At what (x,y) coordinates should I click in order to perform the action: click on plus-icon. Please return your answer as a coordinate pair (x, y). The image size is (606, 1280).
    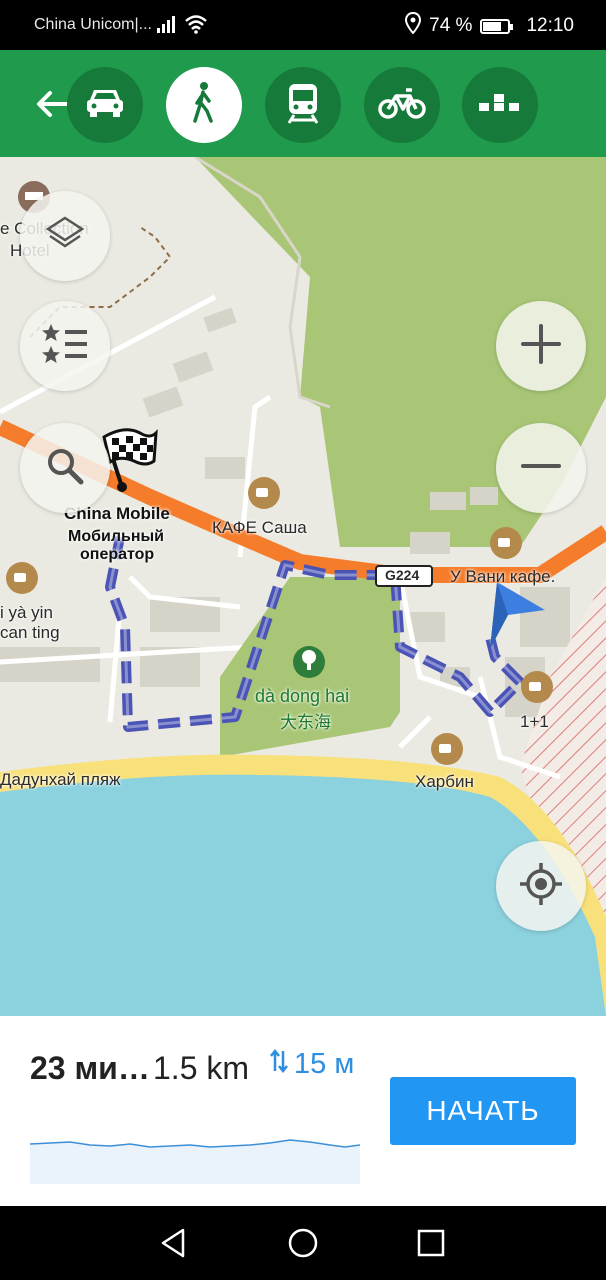
    Looking at the image, I should click on (541, 346).